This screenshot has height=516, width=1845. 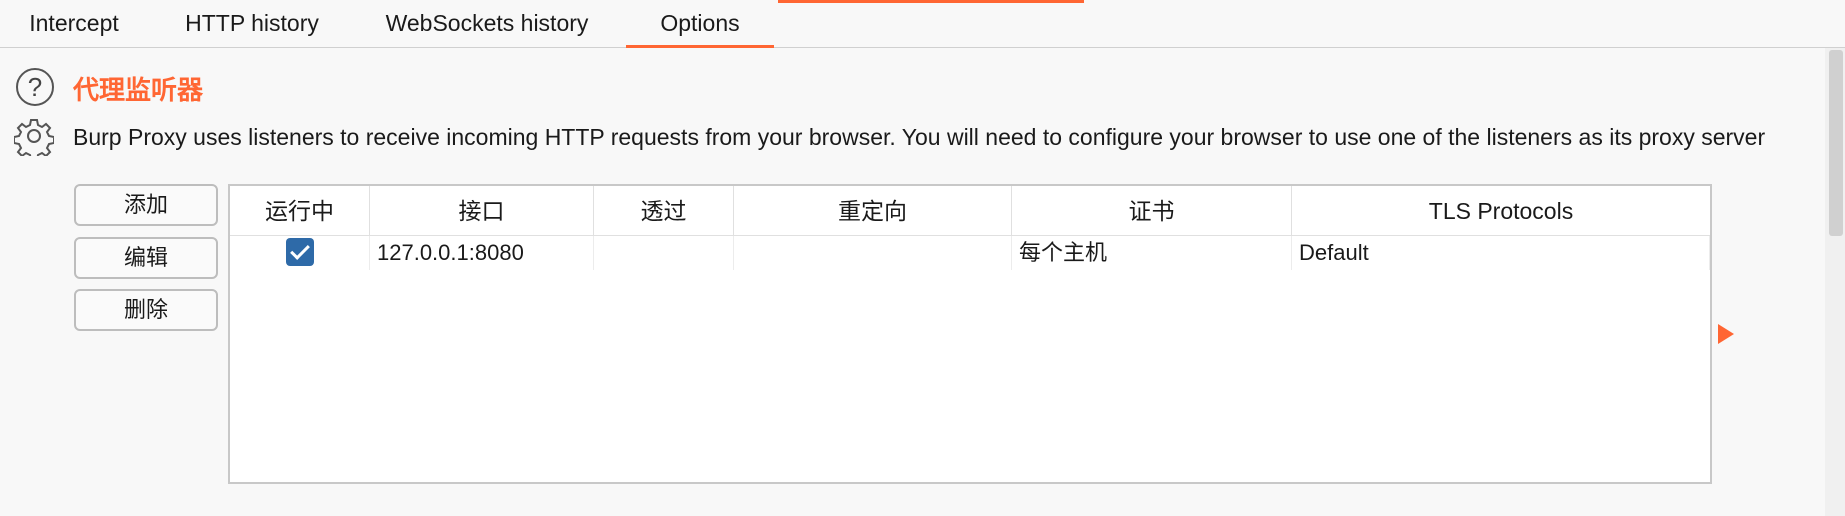 I want to click on column-header-tls-protocols: TLS Protocols, so click(x=1501, y=211).